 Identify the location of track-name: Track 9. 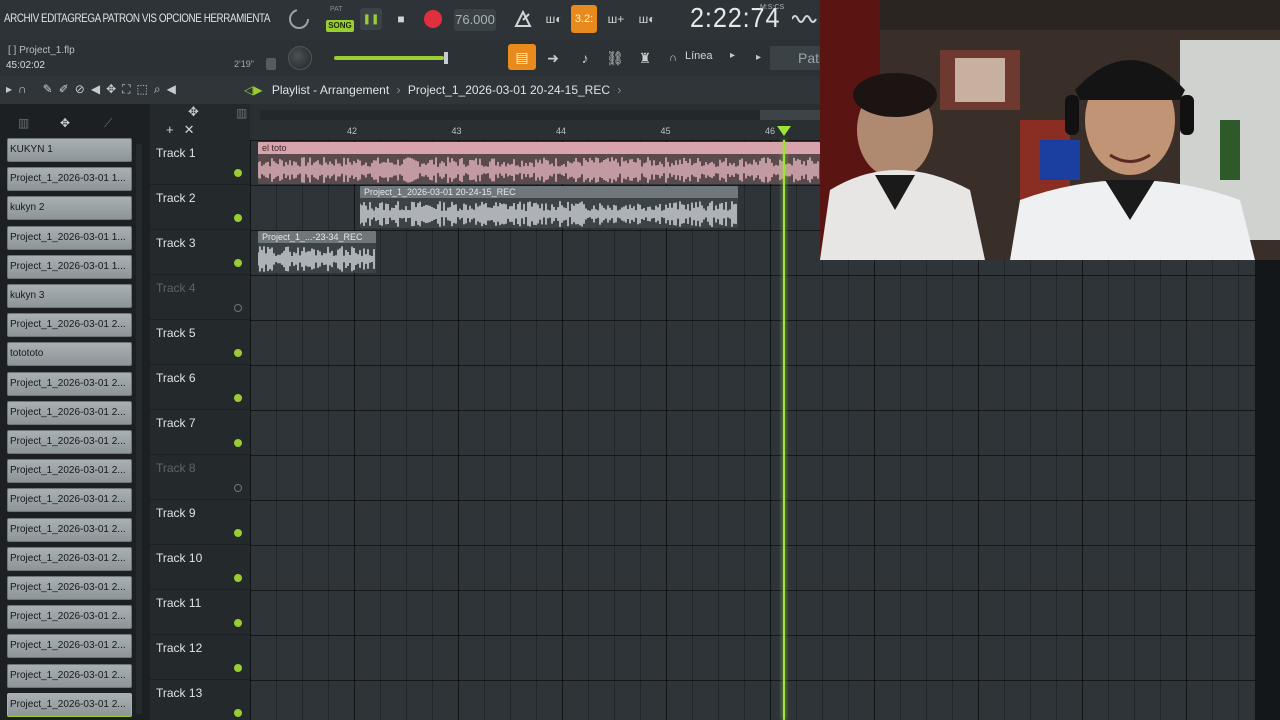
(176, 513).